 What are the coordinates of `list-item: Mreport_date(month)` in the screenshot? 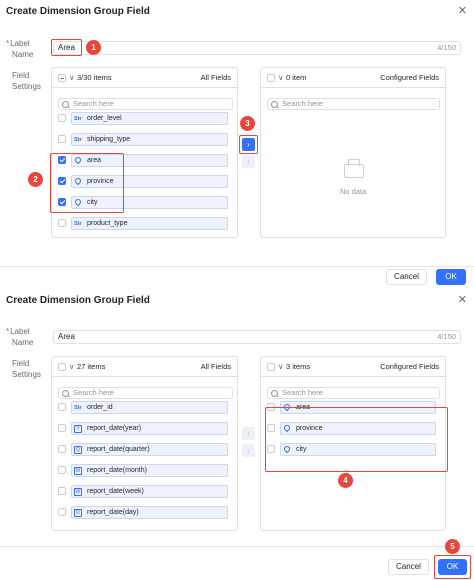 It's located at (149, 470).